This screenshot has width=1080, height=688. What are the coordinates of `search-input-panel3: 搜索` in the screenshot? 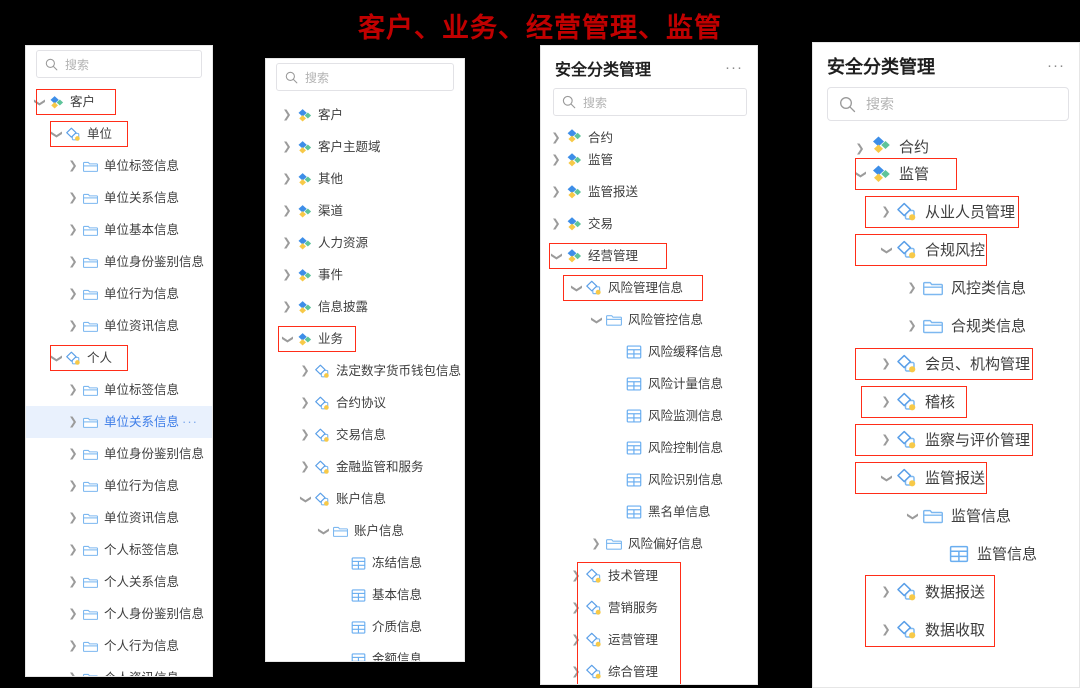 It's located at (650, 102).